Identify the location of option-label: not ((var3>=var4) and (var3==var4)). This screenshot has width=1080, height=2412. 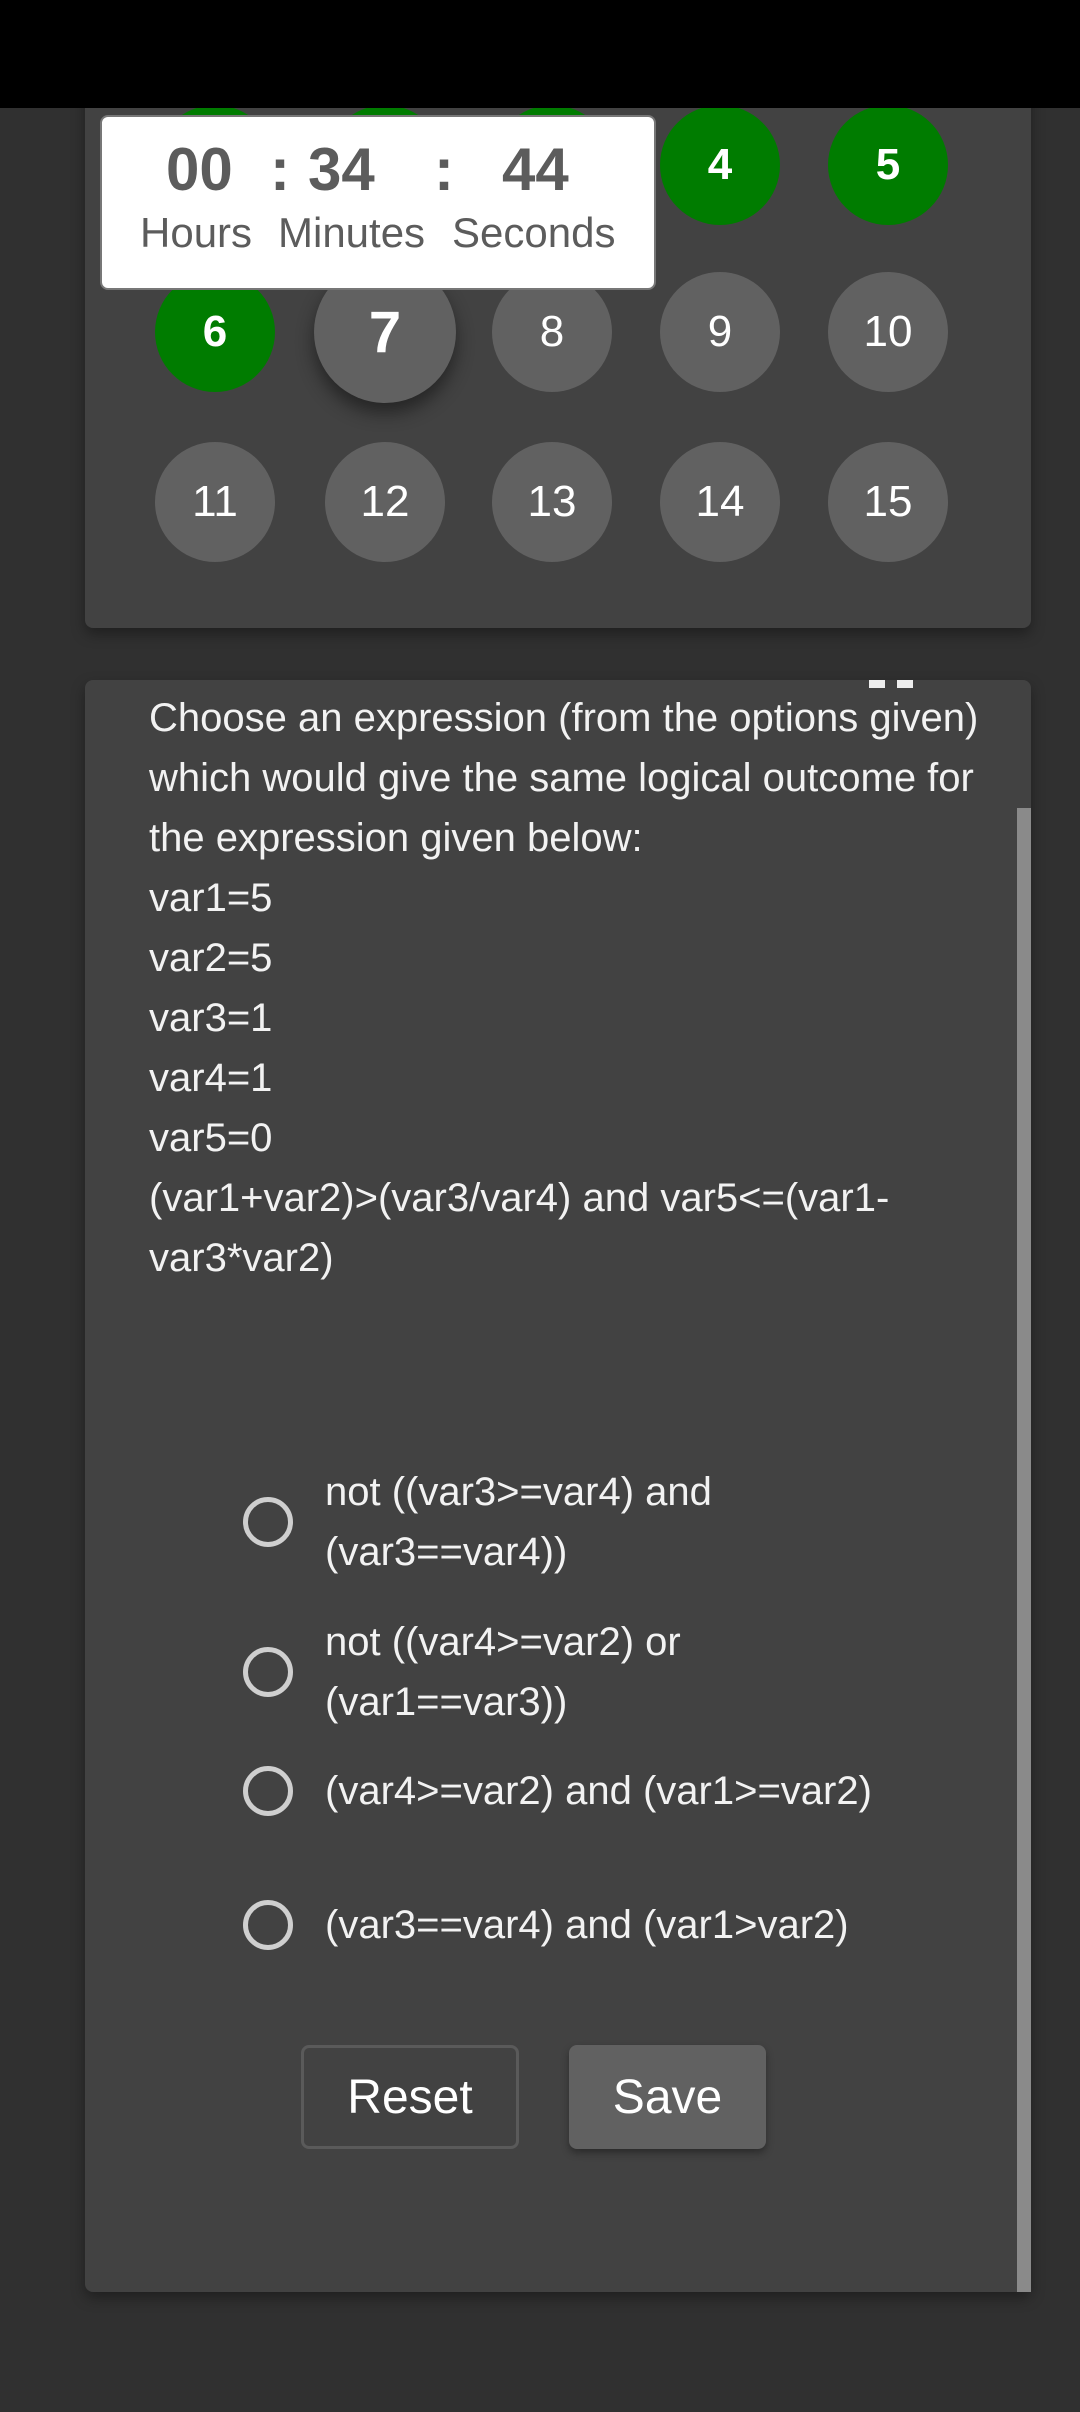
(518, 1522).